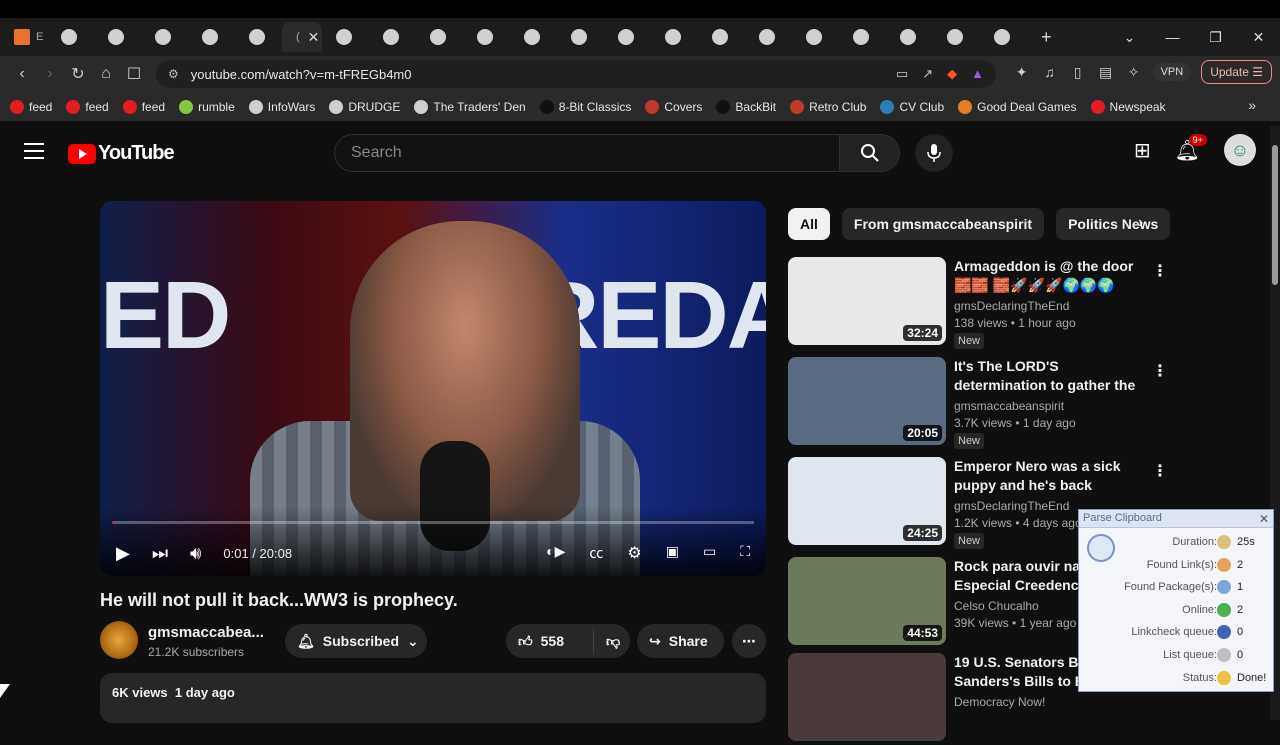  Describe the element at coordinates (160, 553) in the screenshot. I see `next-icon: ⏭` at that location.